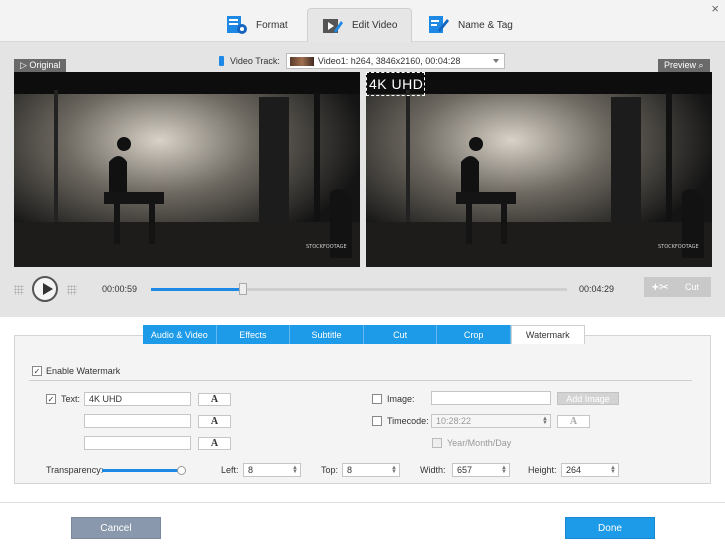 This screenshot has height=555, width=725. What do you see at coordinates (330, 470) in the screenshot?
I see `top-label: Top:` at bounding box center [330, 470].